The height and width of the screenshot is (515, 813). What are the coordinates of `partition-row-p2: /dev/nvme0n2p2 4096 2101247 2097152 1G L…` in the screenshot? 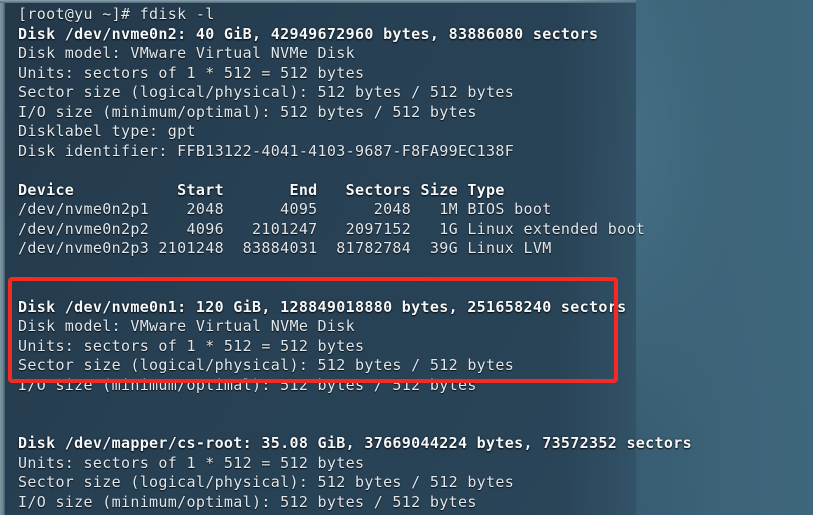 It's located at (332, 228).